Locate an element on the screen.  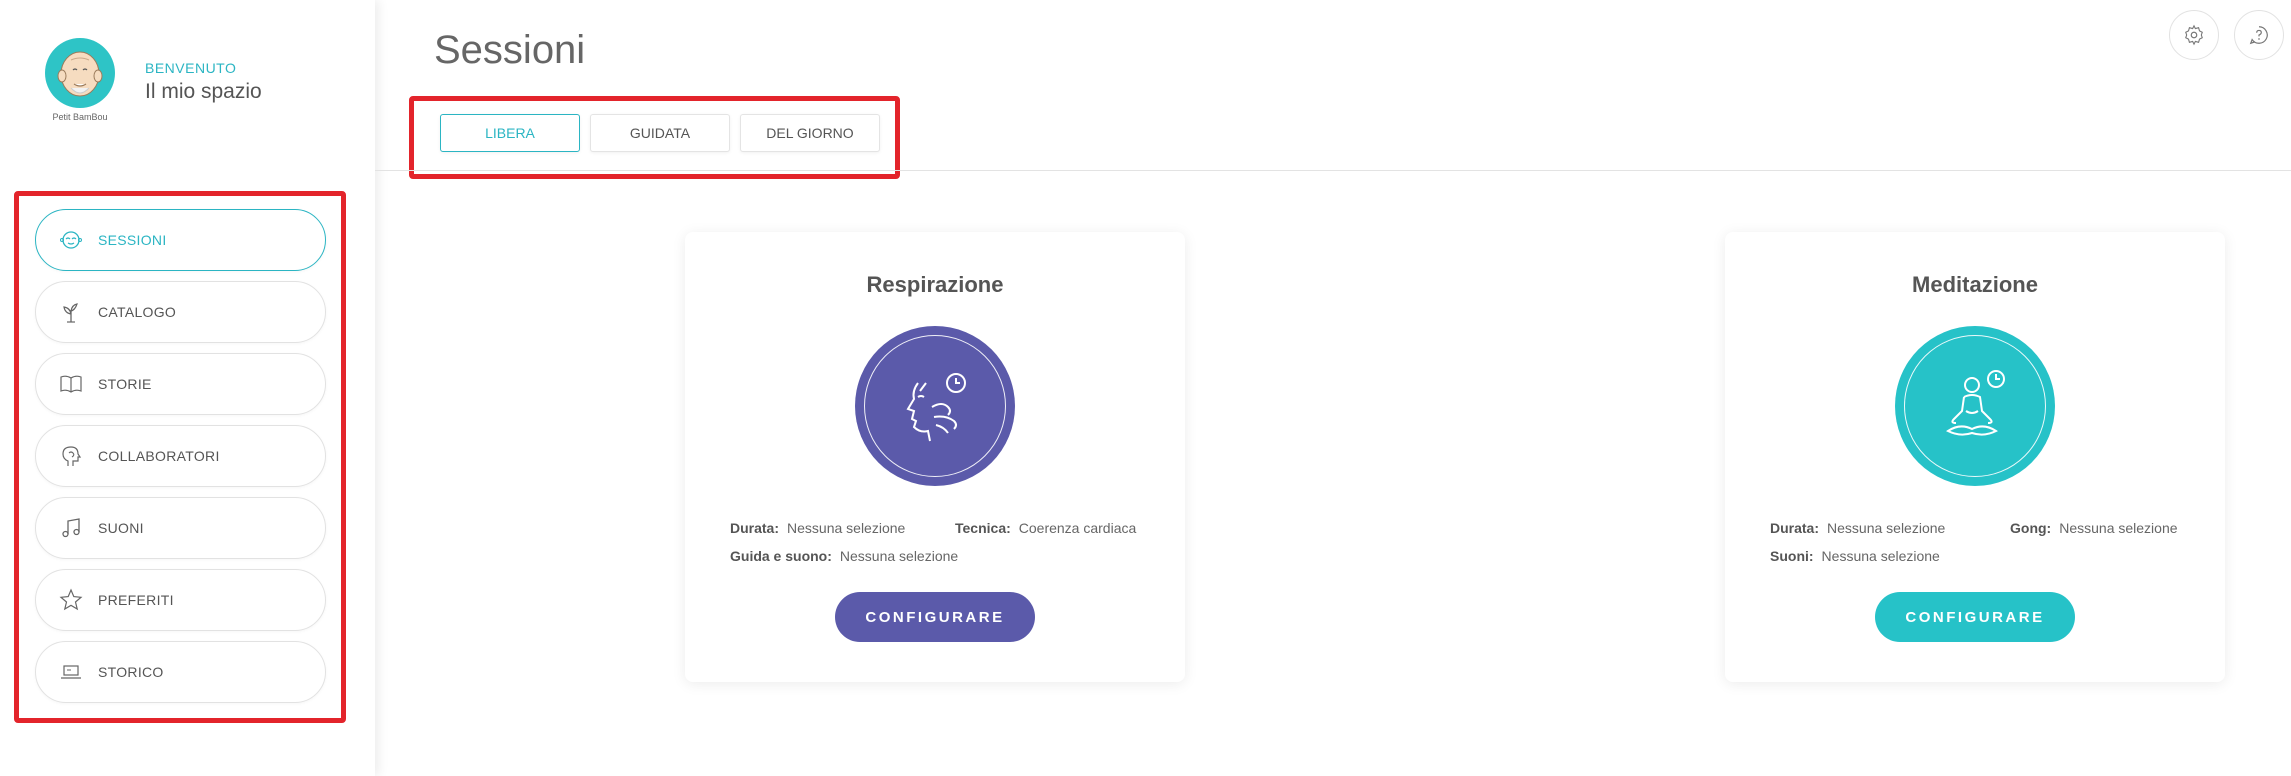
meditation-duration: Durata: Nessuna selezione is located at coordinates (1857, 528).